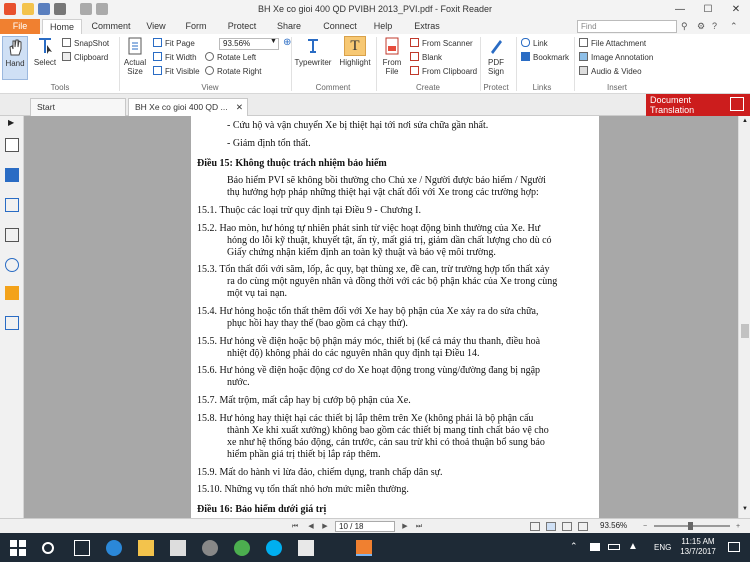  I want to click on tab-protect: Protect, so click(242, 26).